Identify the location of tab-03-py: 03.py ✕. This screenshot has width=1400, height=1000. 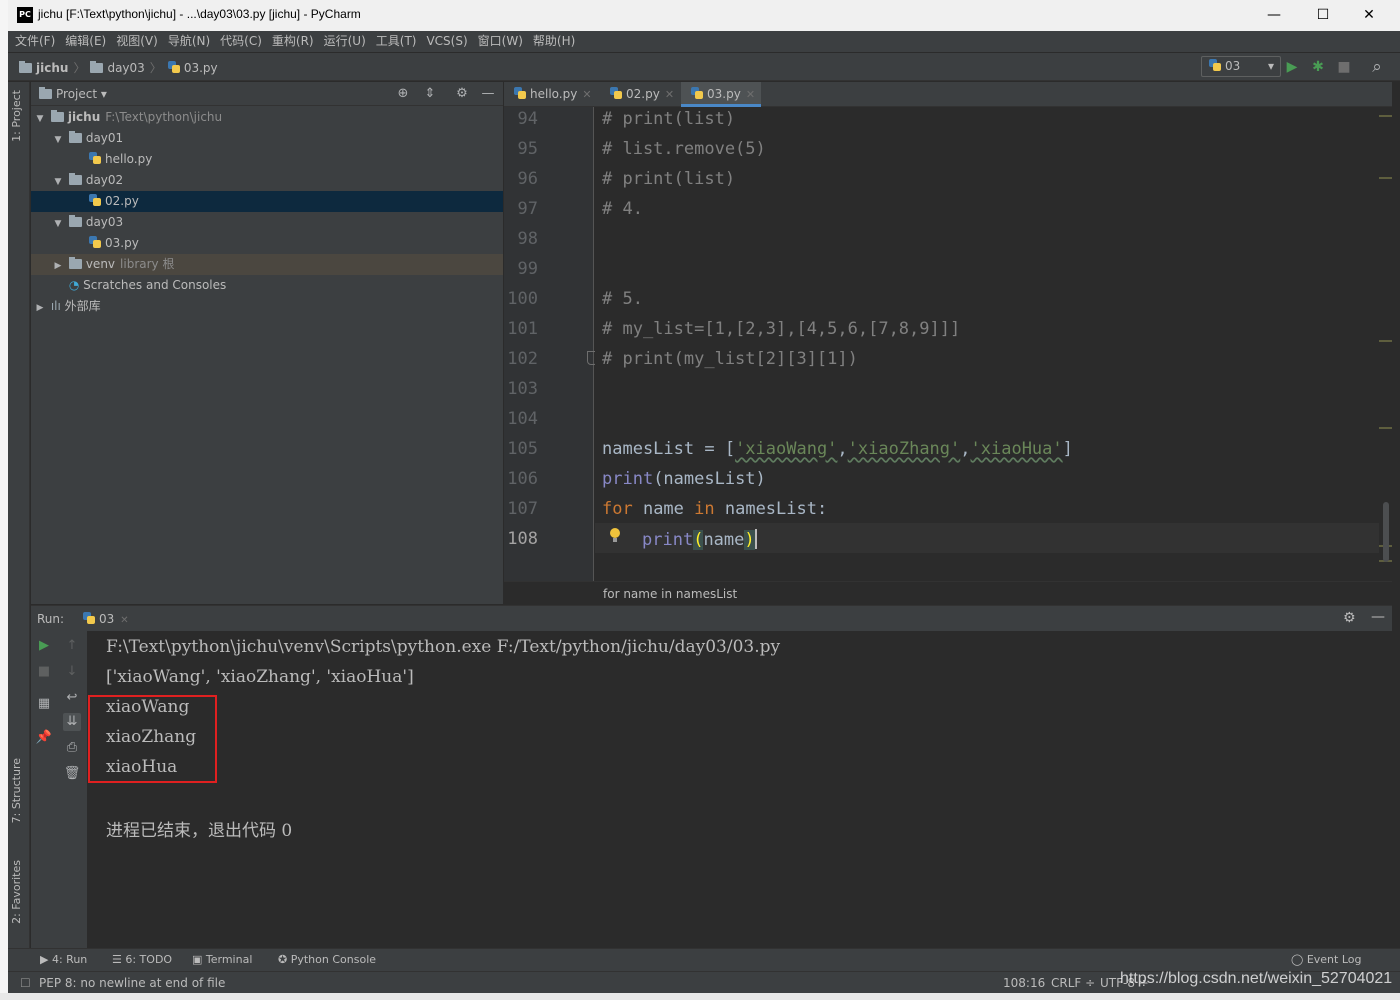
(721, 94).